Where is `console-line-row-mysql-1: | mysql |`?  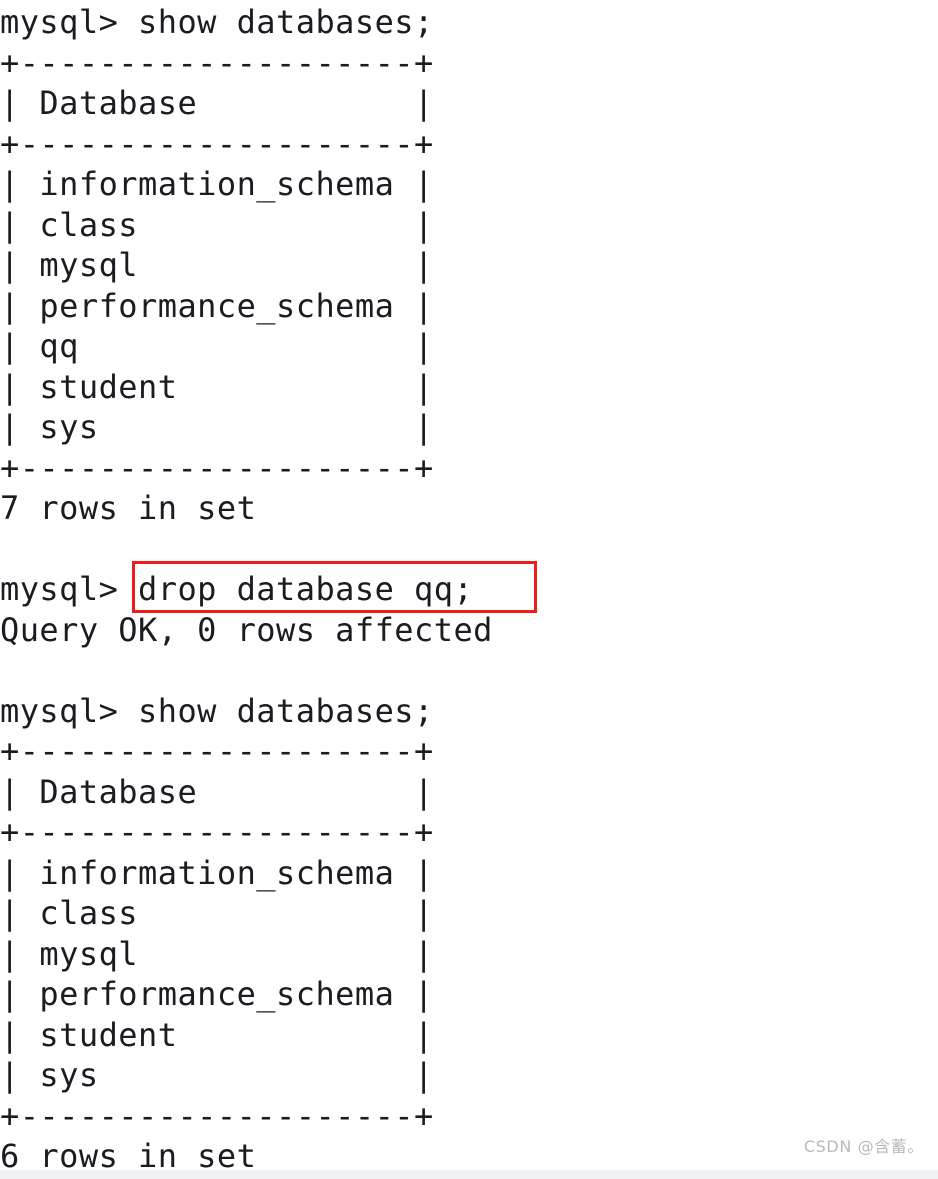
console-line-row-mysql-1: | mysql | is located at coordinates (217, 265).